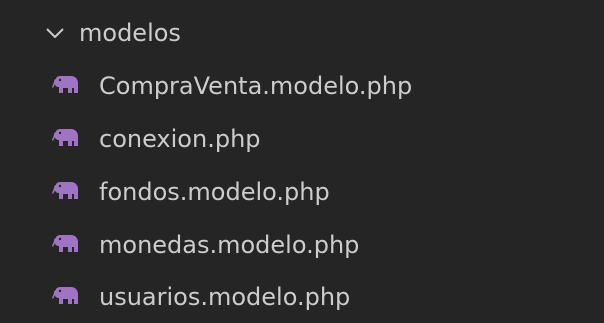  Describe the element at coordinates (256, 86) in the screenshot. I see `file-label: CompraVenta.modelo.php` at that location.